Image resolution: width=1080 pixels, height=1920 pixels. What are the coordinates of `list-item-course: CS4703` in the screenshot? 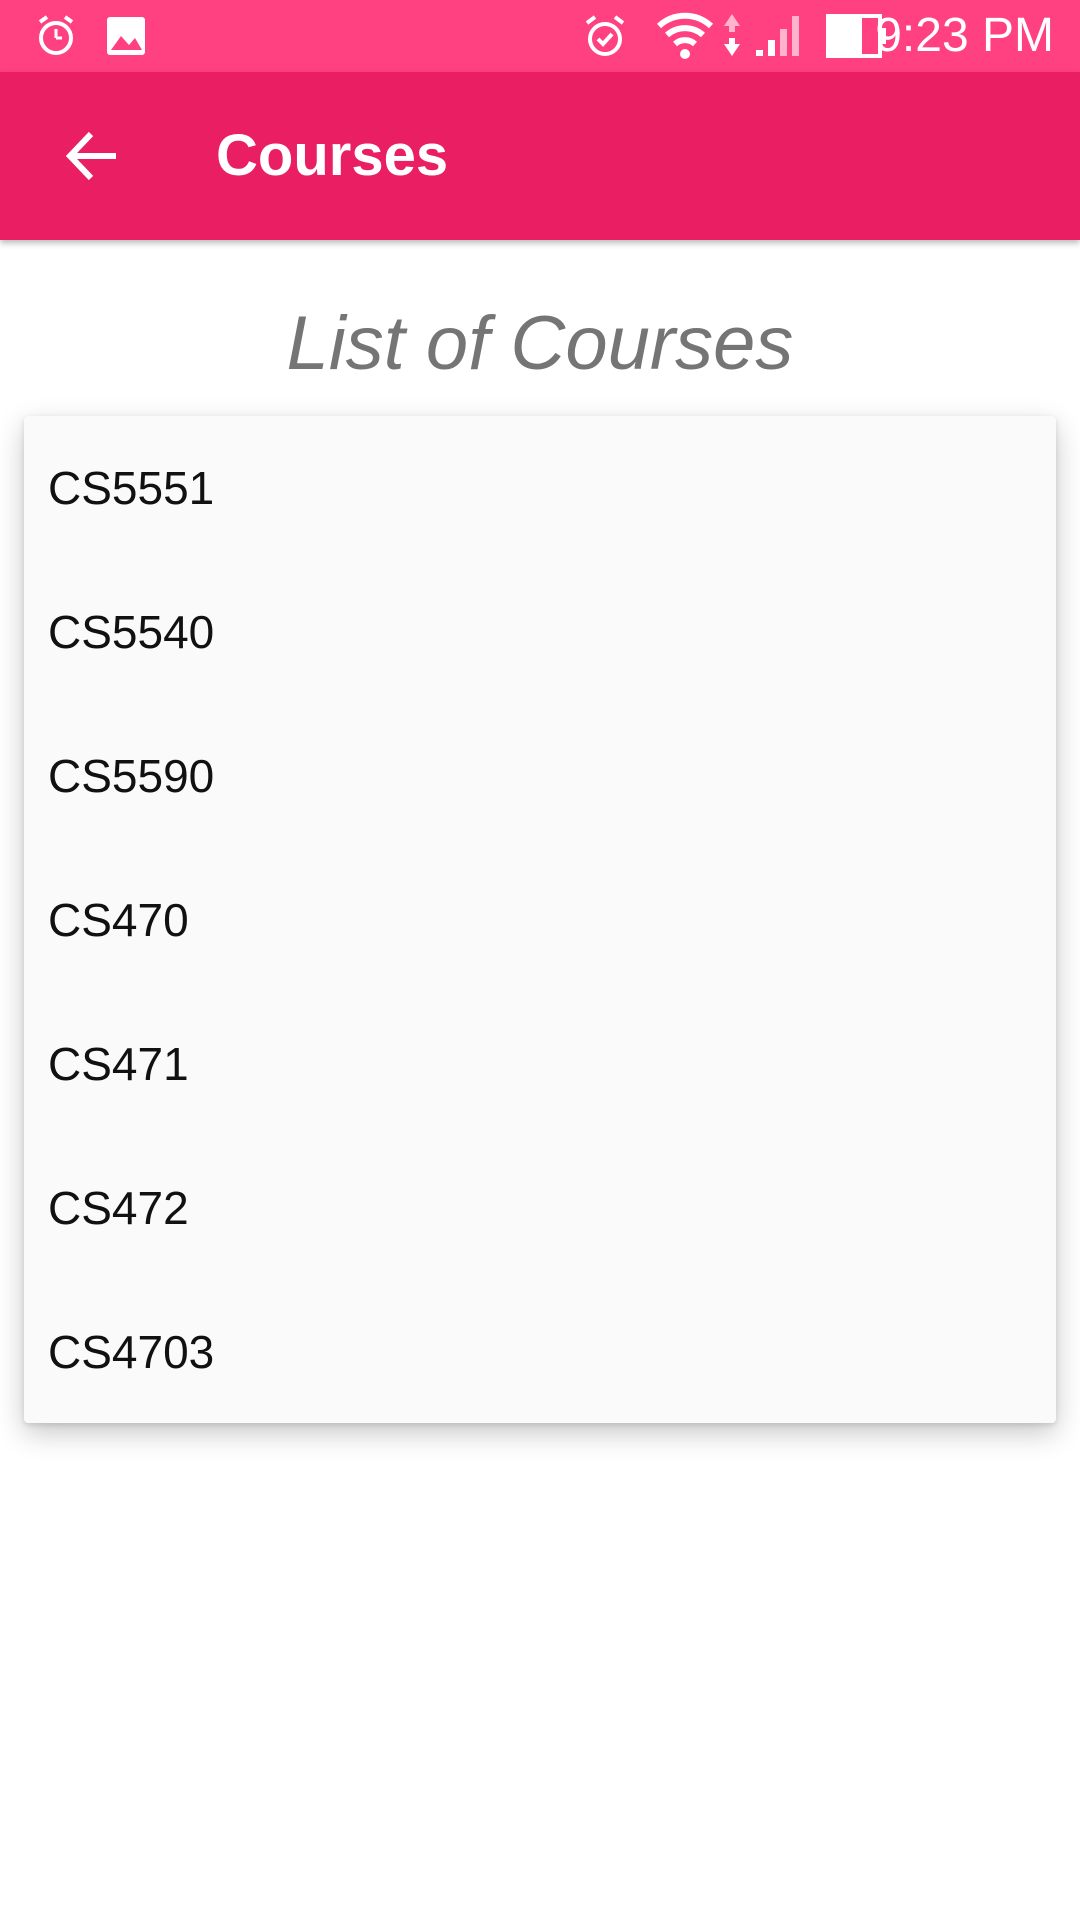 It's located at (540, 1352).